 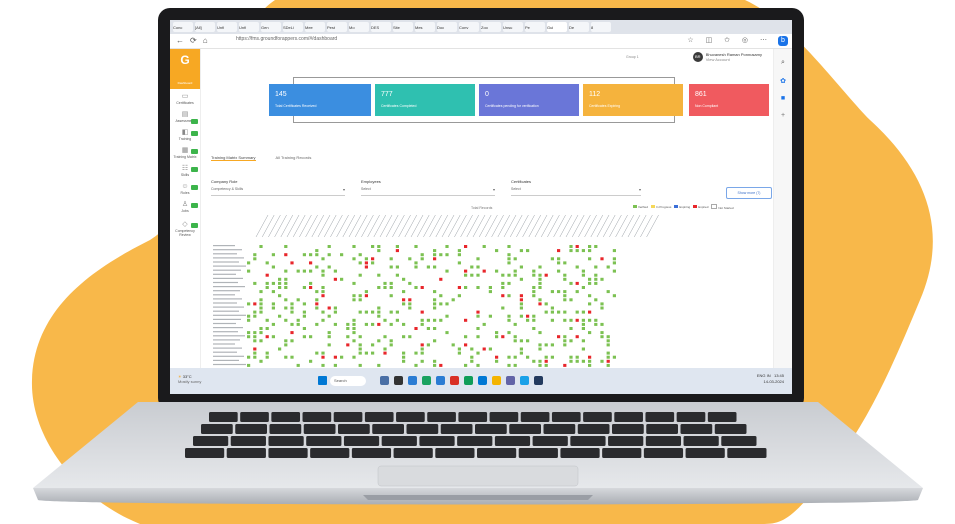 I want to click on windows-start-icon, so click(x=322, y=380).